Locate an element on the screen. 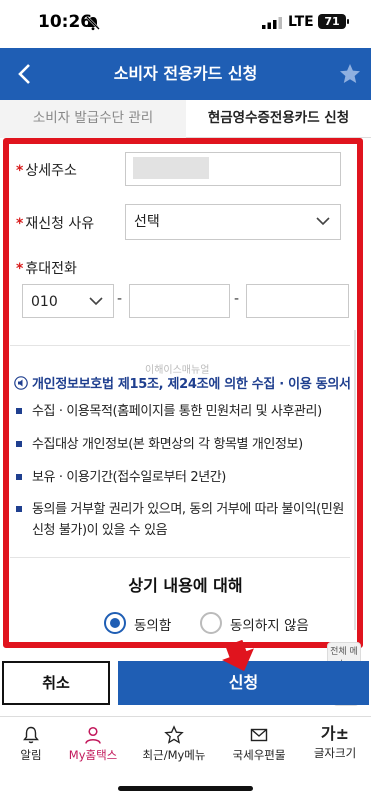  masked-address-value is located at coordinates (171, 168).